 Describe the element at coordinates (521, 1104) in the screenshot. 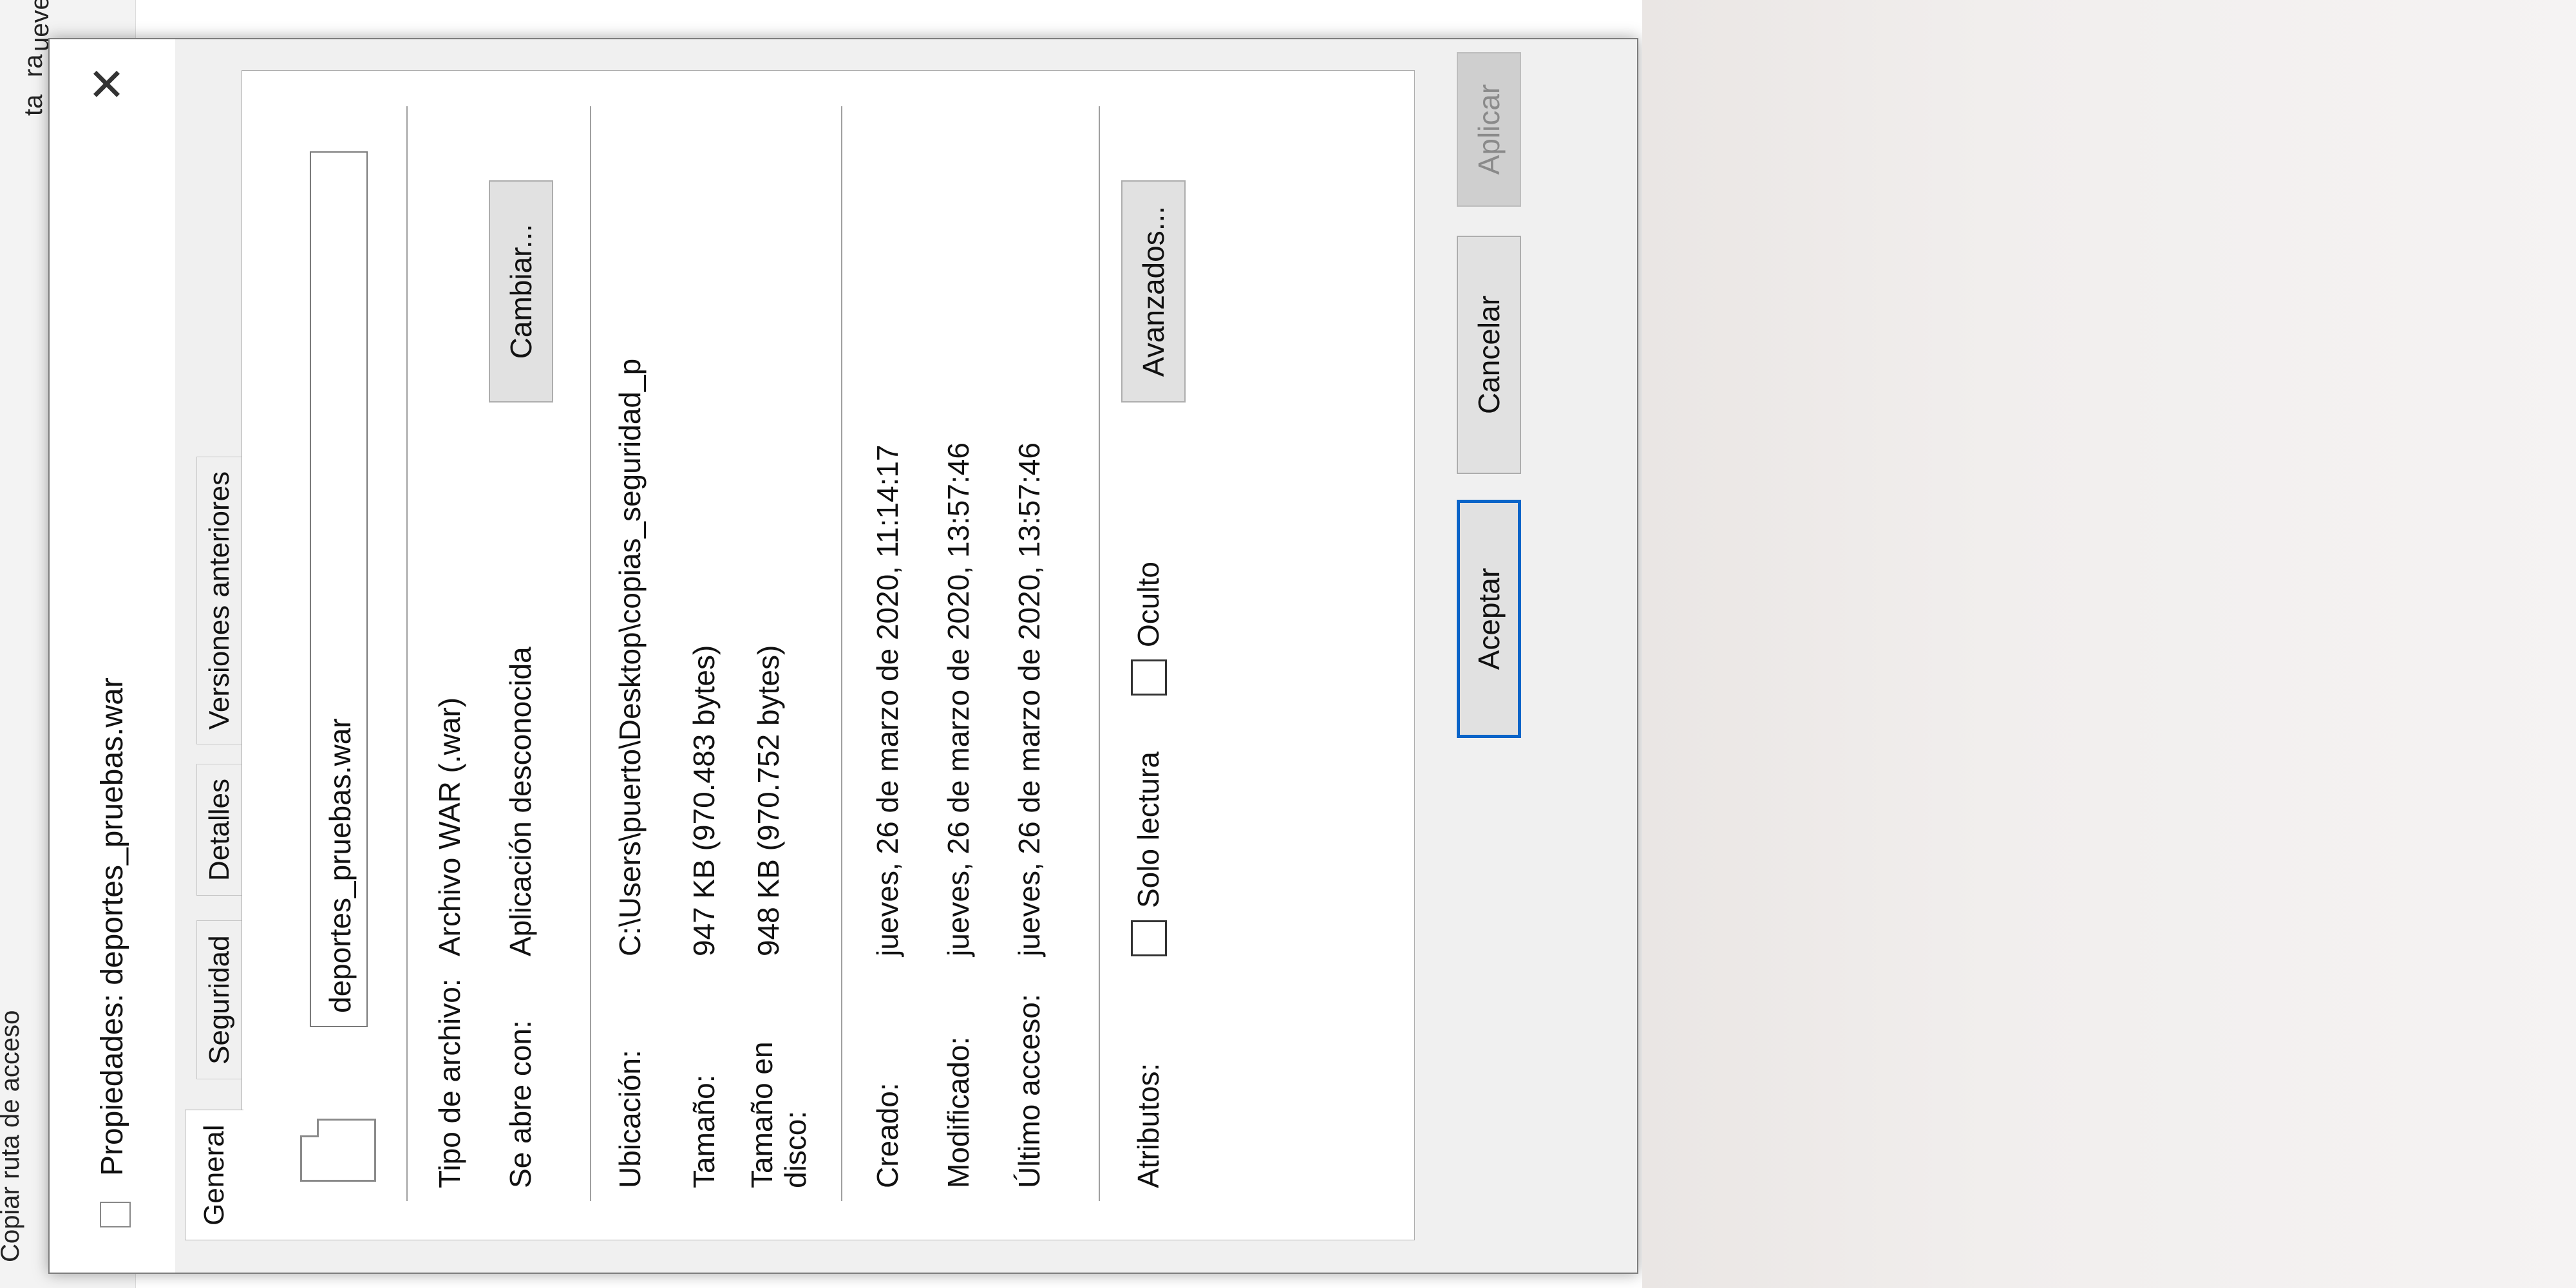

I see `opens-with-label: Se abre con:` at that location.